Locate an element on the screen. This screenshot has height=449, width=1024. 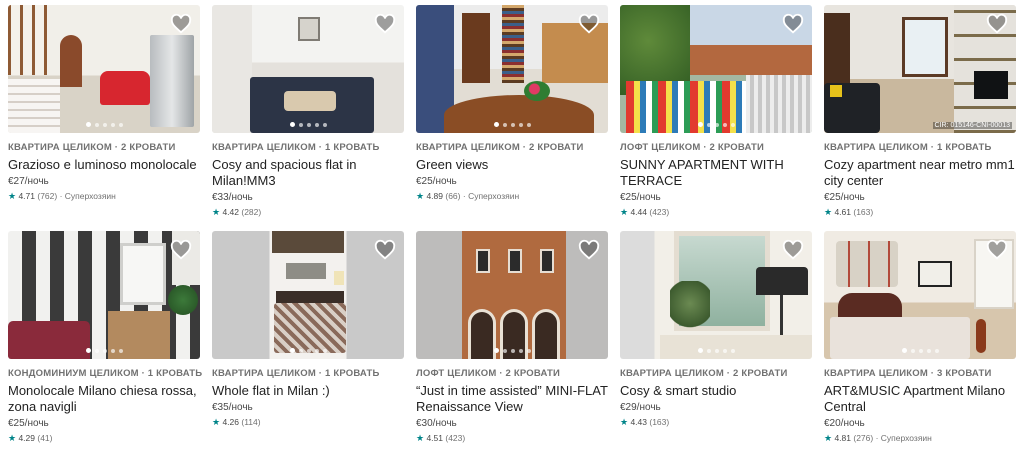
listing-type: КВАРТИРА ЦЕЛИКОМ · 2 КРОВАТИ is located at coordinates (500, 147).